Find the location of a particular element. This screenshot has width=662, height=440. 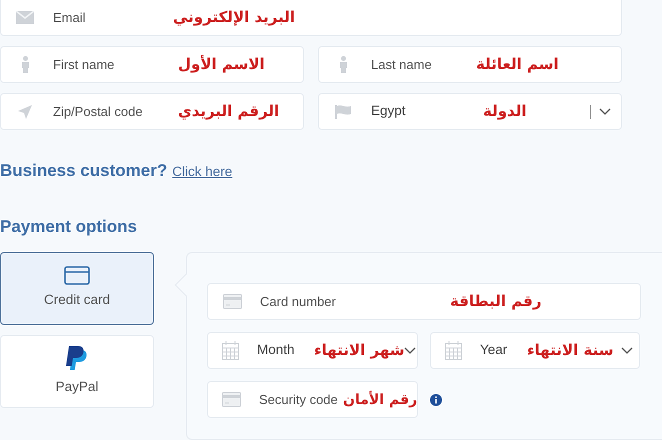

flag-icon is located at coordinates (343, 111).